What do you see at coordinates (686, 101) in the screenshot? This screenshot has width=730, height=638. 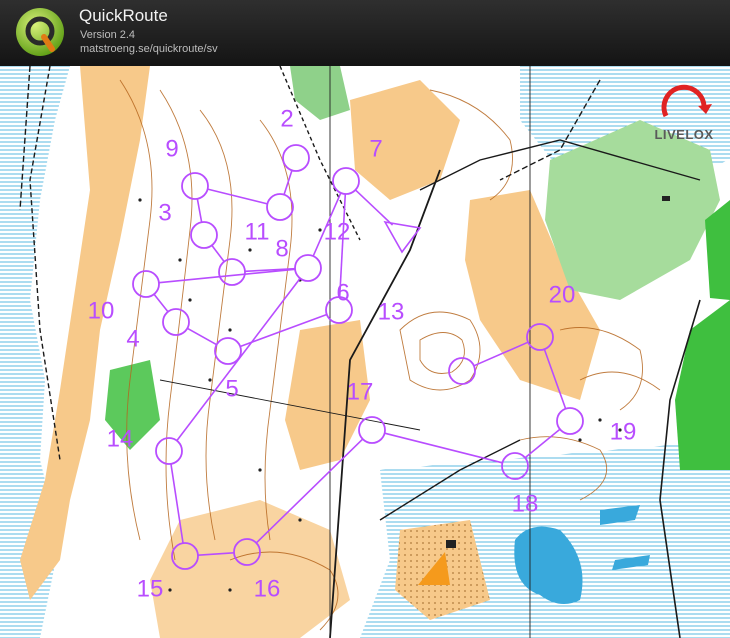 I see `livelox-logo-icon` at bounding box center [686, 101].